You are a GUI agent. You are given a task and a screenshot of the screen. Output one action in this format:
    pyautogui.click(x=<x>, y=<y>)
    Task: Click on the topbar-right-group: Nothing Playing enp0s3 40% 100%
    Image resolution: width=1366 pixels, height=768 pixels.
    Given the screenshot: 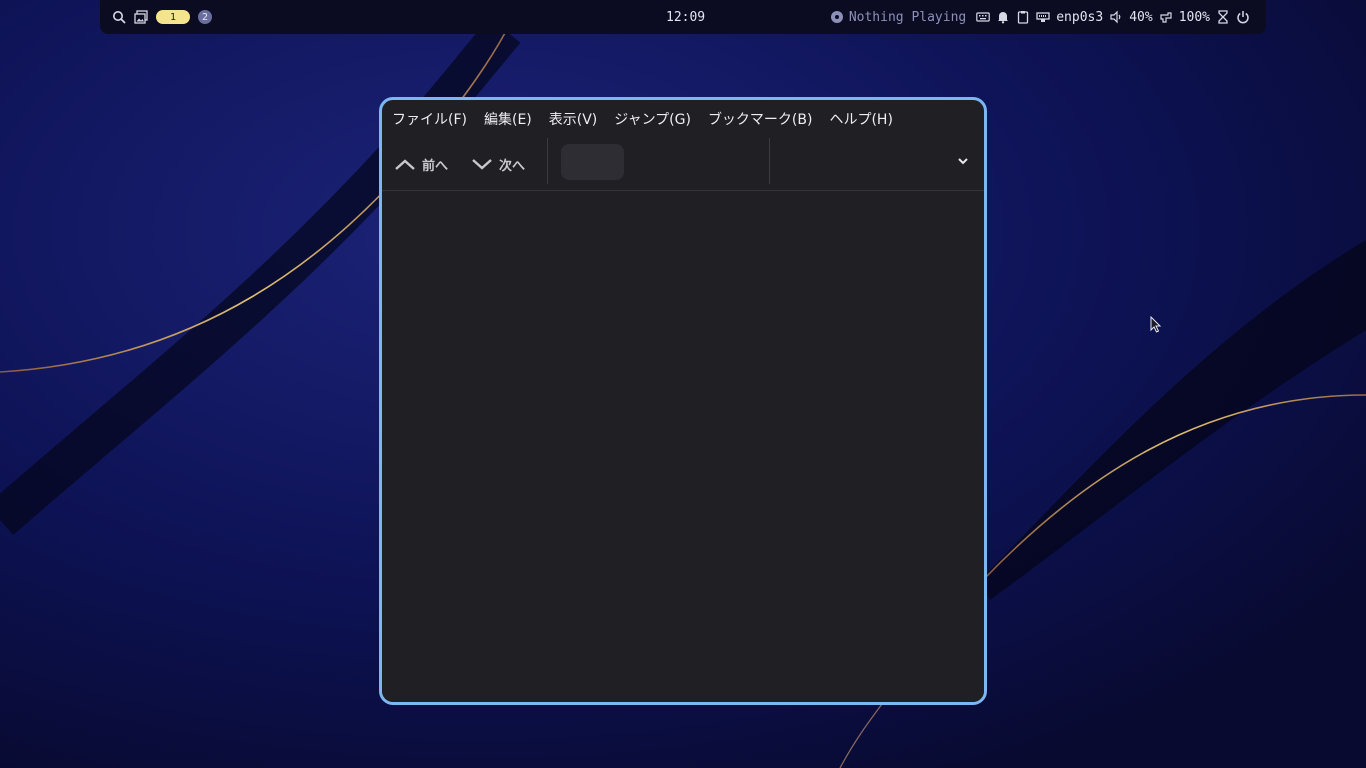 What is the action you would take?
    pyautogui.click(x=1040, y=17)
    